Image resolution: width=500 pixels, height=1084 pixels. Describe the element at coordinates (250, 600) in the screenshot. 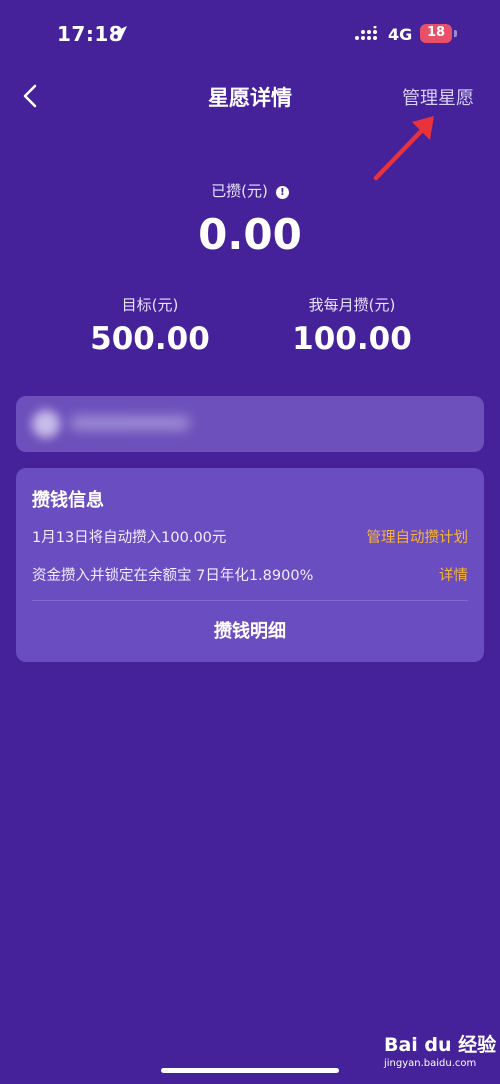

I see `divider` at that location.